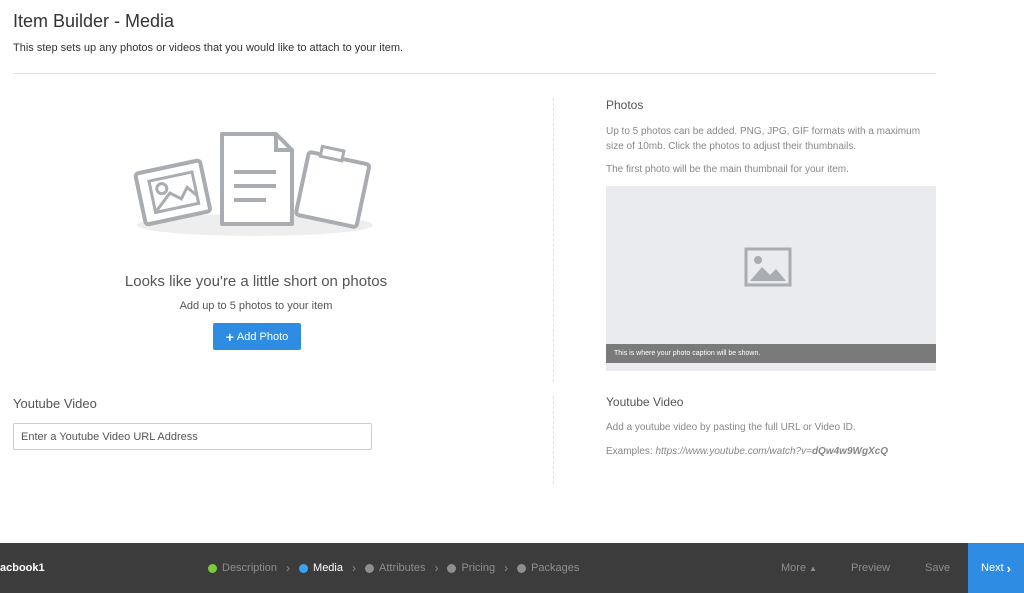 This screenshot has height=593, width=1024. What do you see at coordinates (992, 568) in the screenshot?
I see `next-label: Next` at bounding box center [992, 568].